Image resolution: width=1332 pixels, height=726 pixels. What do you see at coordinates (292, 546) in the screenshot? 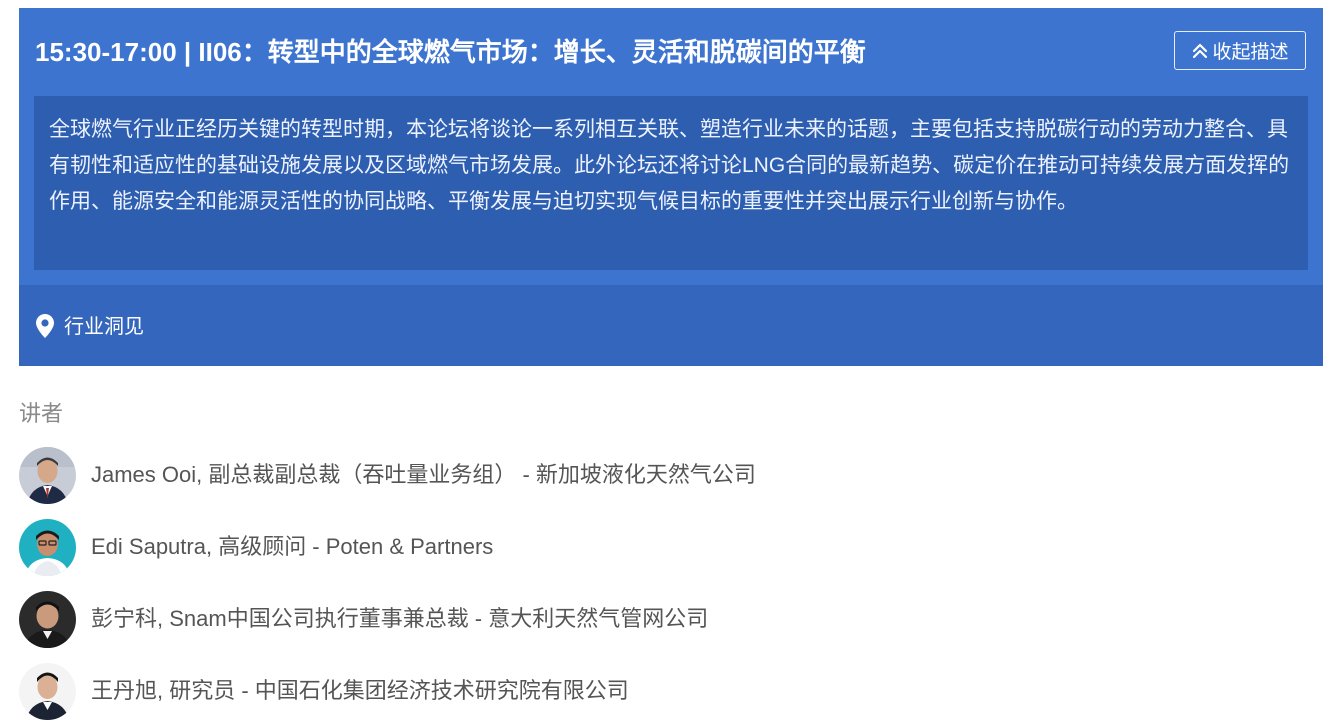
I see `speaker-name-title: Edi Saputra, 高级顾问 - Poten & Partners` at bounding box center [292, 546].